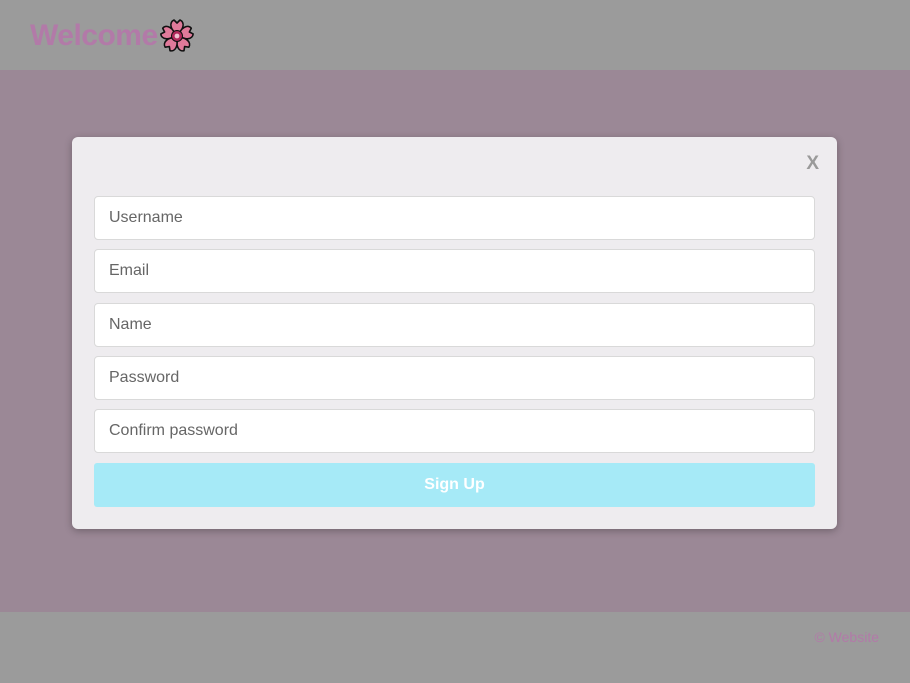 The height and width of the screenshot is (683, 910). What do you see at coordinates (454, 218) in the screenshot?
I see `username-input` at bounding box center [454, 218].